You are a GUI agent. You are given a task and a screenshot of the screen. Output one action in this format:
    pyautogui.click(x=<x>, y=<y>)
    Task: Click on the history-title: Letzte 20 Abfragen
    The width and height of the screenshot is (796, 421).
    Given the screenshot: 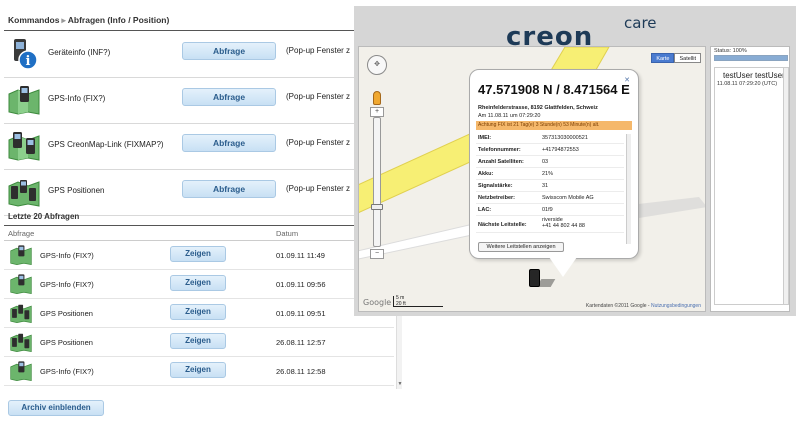 What is the action you would take?
    pyautogui.click(x=44, y=216)
    